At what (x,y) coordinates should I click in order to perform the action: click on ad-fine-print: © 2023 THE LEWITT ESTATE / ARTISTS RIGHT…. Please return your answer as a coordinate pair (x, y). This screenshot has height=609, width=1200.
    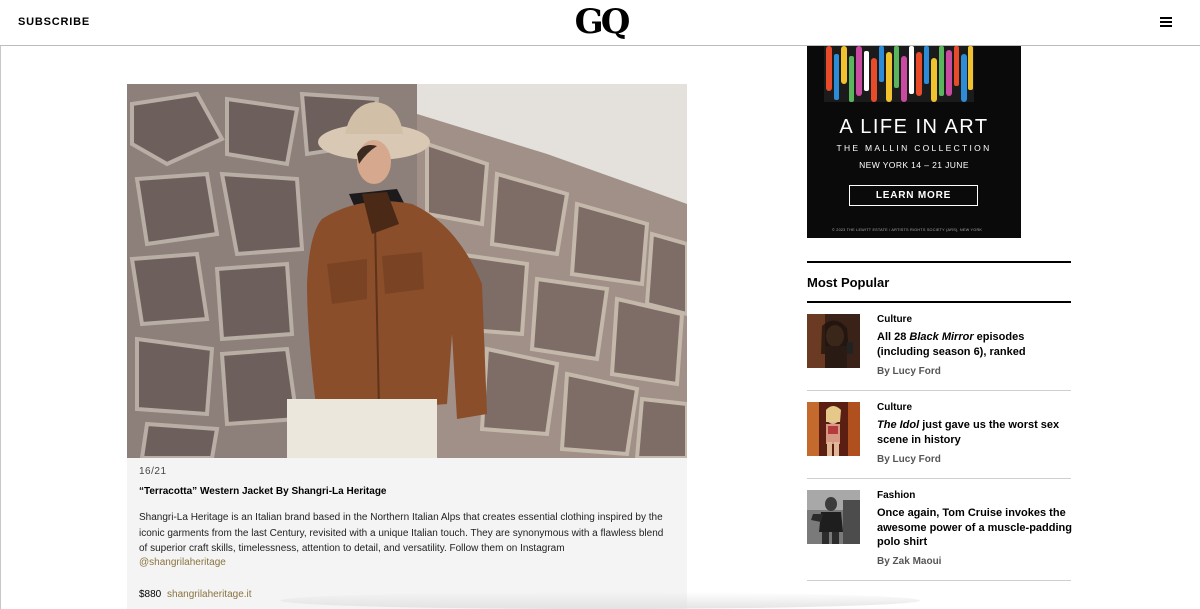
    Looking at the image, I should click on (907, 230).